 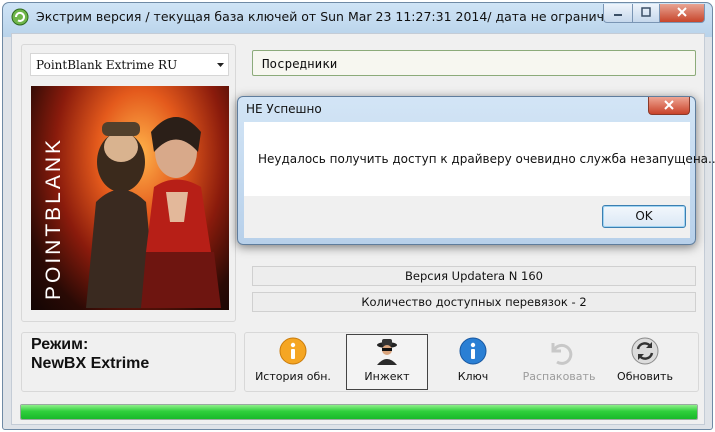 I want to click on game-select: PointBlank Extrime RU, so click(x=129, y=64).